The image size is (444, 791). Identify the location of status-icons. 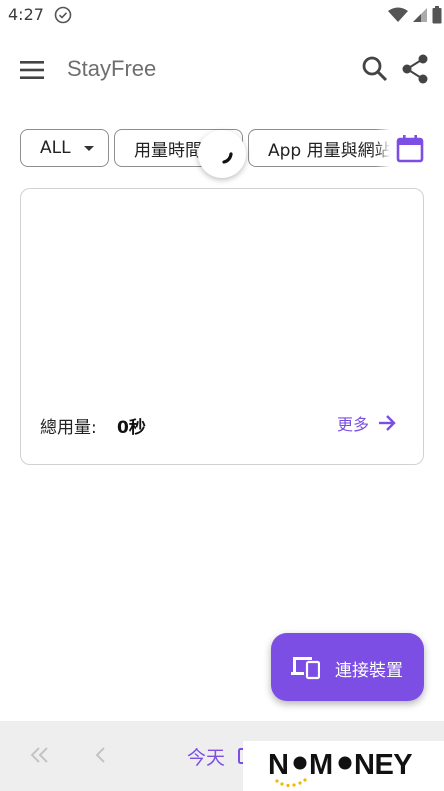
(415, 15).